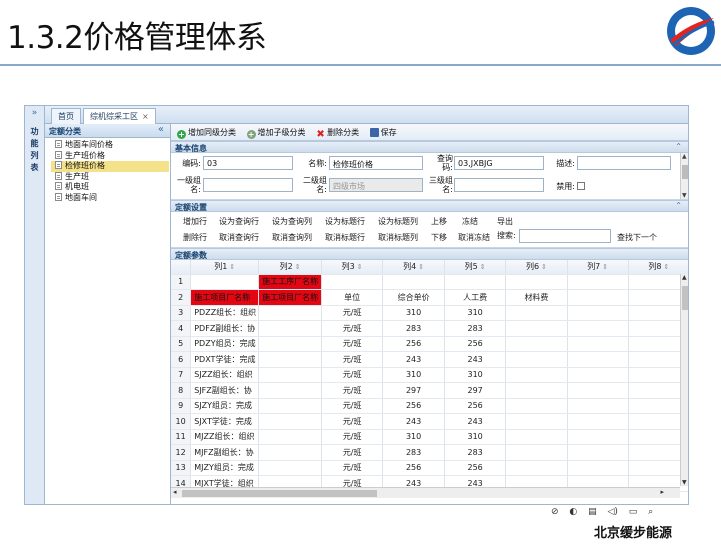  I want to click on unfreeze-button: 取消冻结, so click(474, 237).